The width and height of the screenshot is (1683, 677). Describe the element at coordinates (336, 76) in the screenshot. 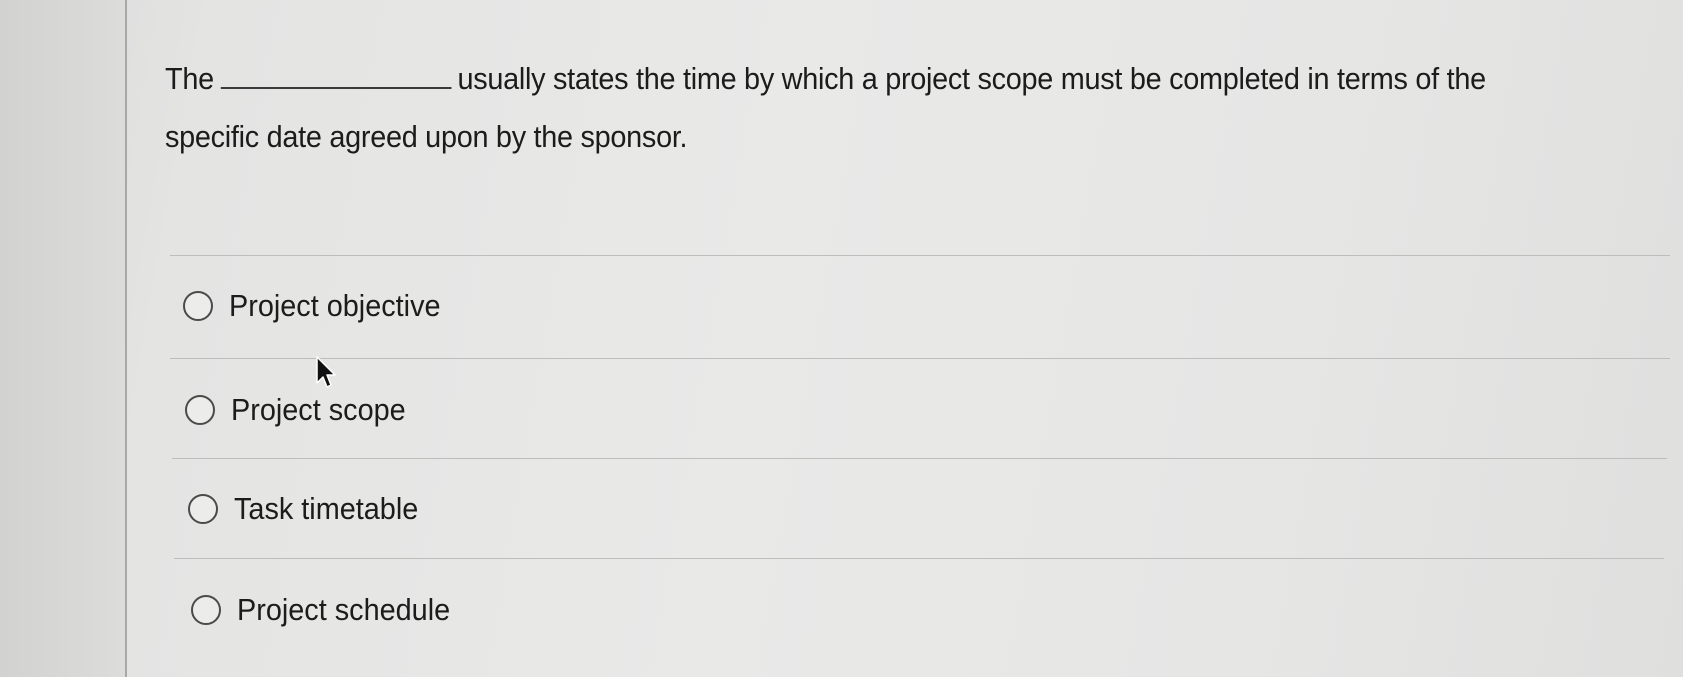

I see `answer-blank` at that location.